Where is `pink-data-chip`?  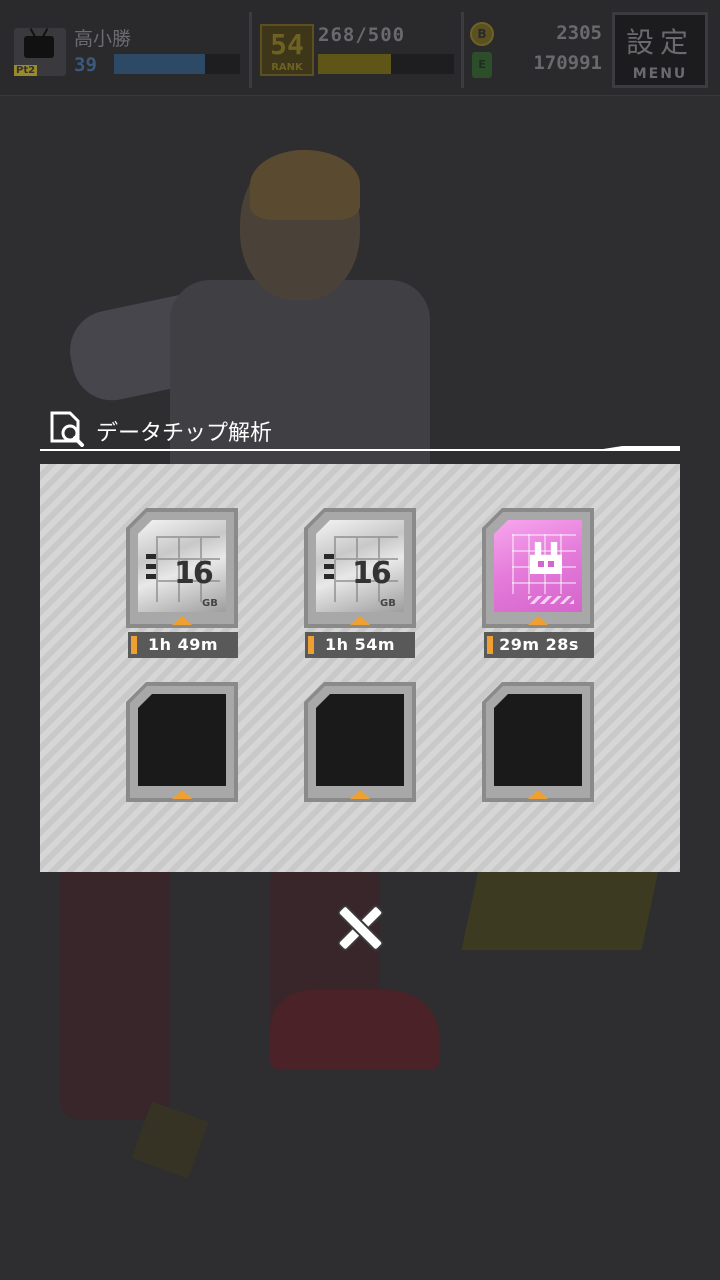
pink-data-chip is located at coordinates (538, 566).